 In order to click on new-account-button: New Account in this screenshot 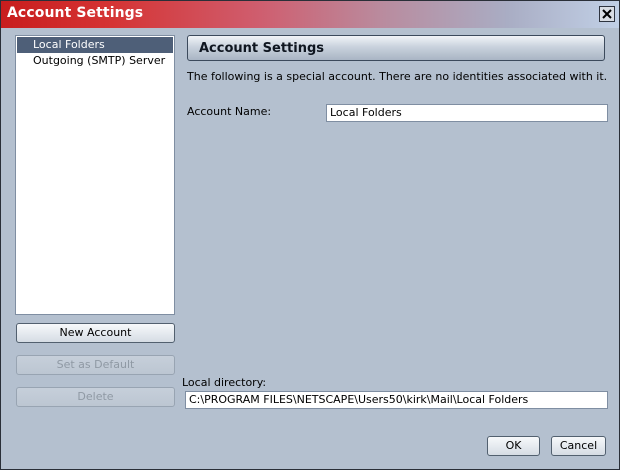, I will do `click(95, 333)`.